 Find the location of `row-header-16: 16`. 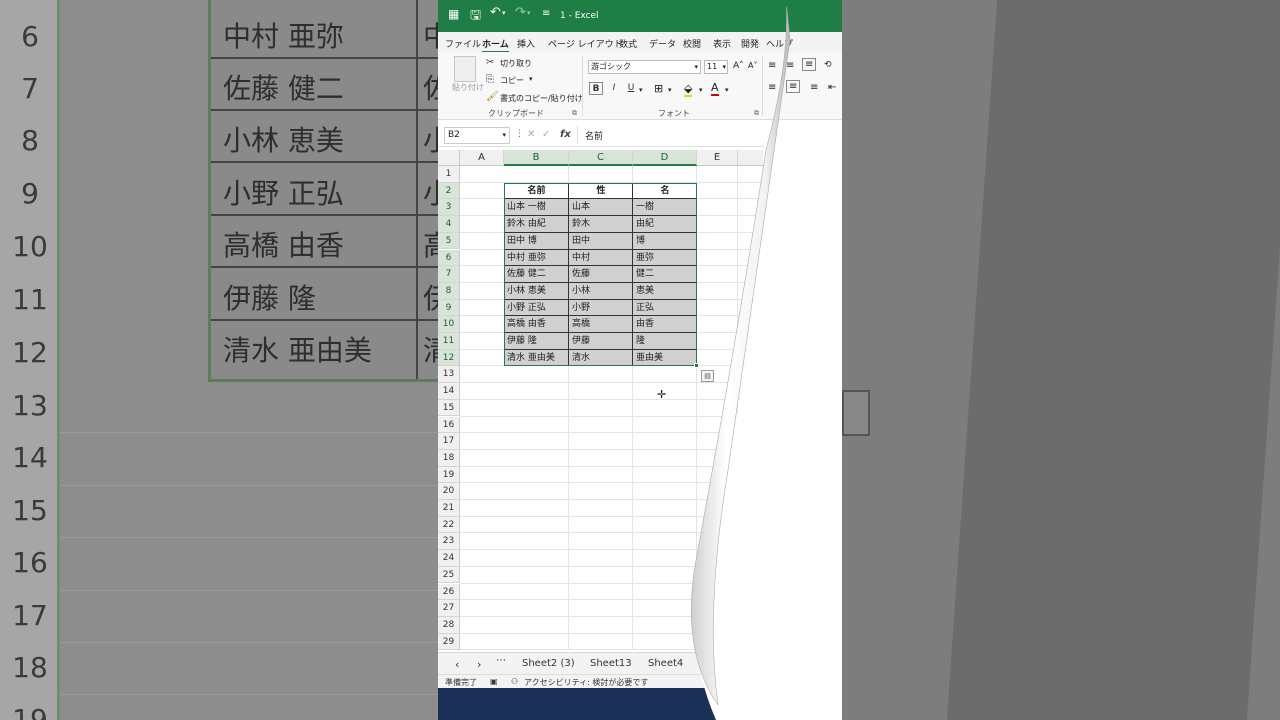

row-header-16: 16 is located at coordinates (449, 425).